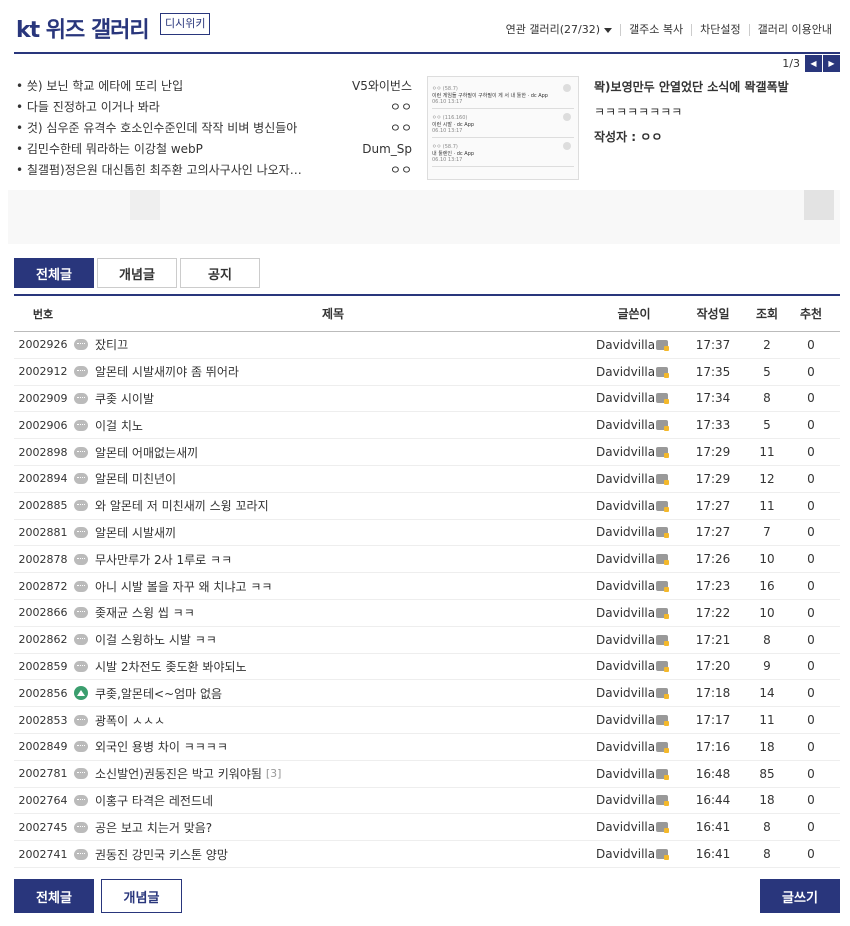  What do you see at coordinates (831, 63) in the screenshot?
I see `next-arrow-icon: ▶` at bounding box center [831, 63].